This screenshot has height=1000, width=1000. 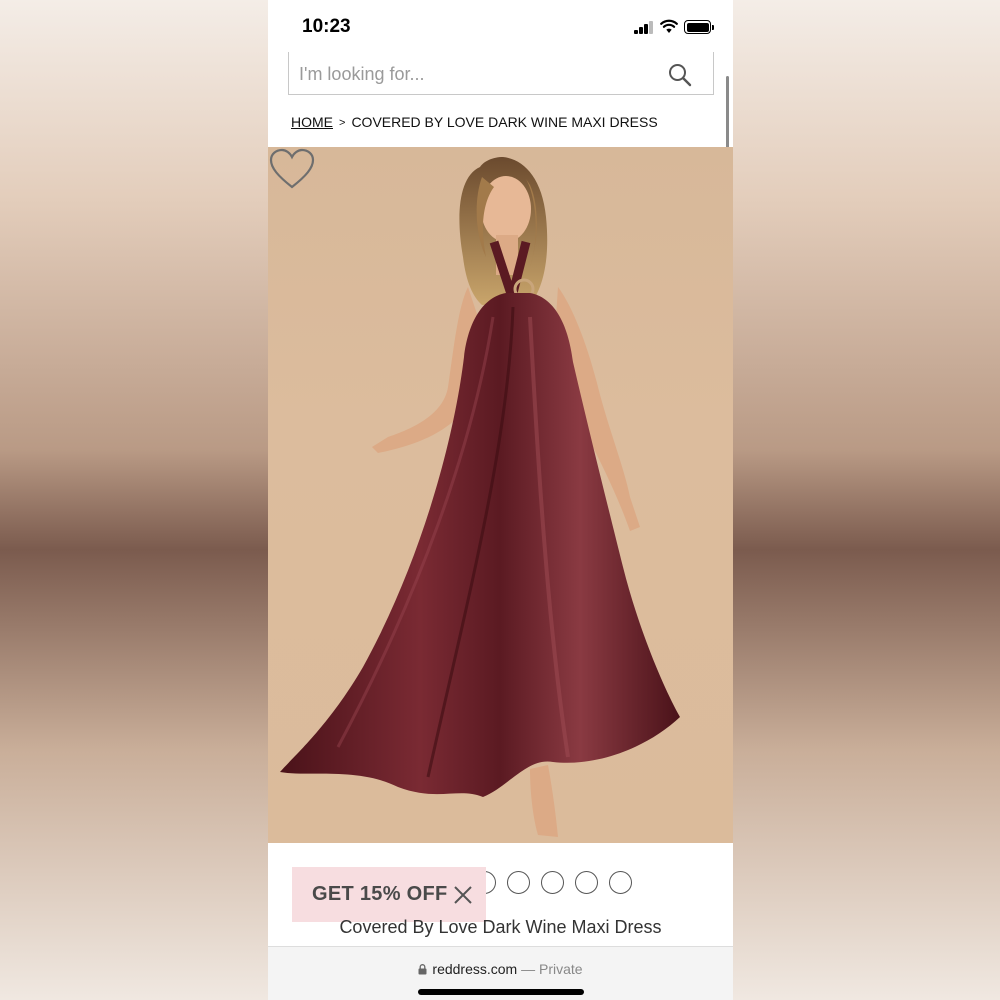 I want to click on search-input, so click(x=474, y=74).